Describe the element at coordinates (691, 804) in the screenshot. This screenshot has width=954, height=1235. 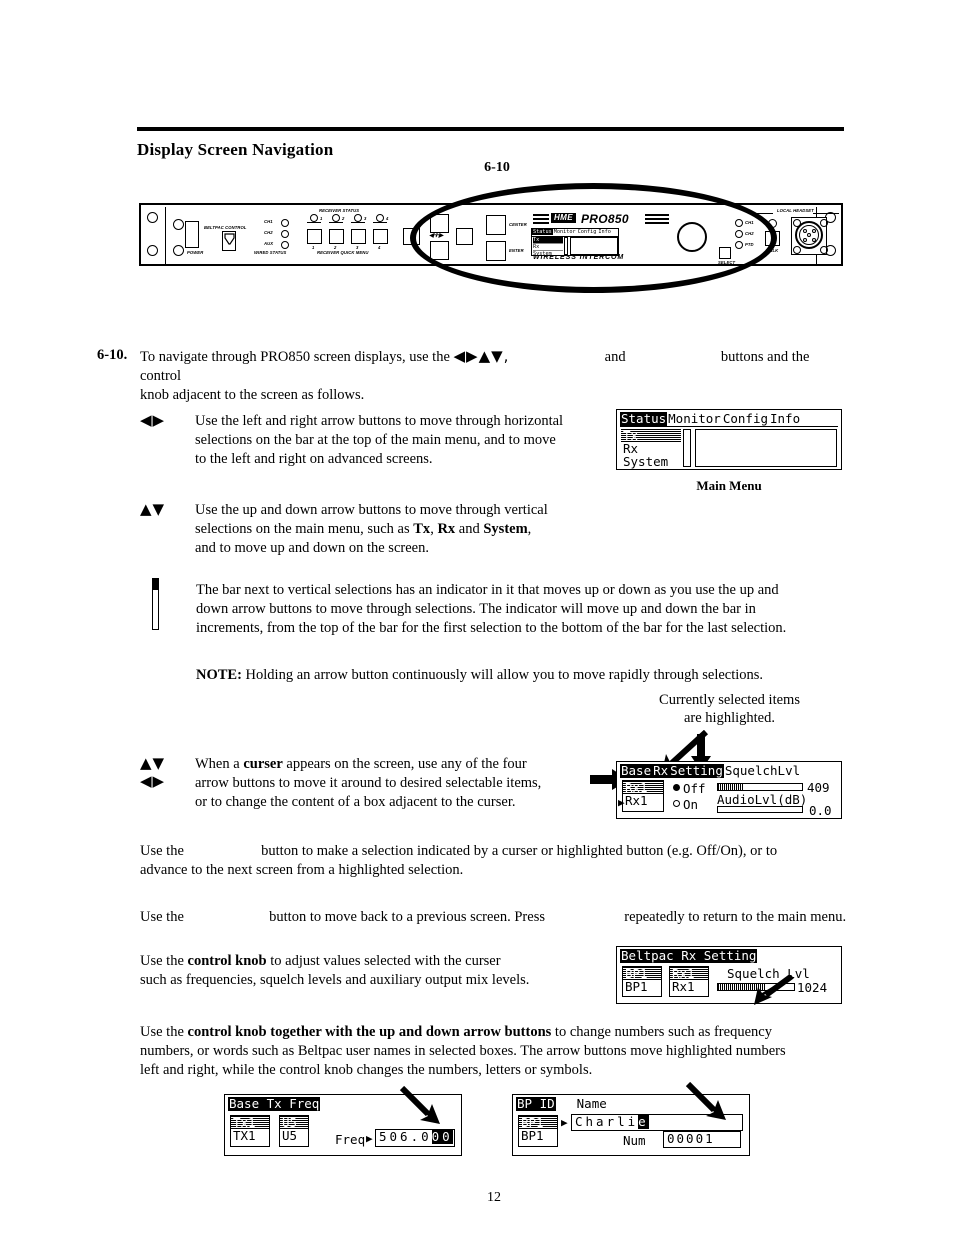
I see `radio-on-label: On` at that location.